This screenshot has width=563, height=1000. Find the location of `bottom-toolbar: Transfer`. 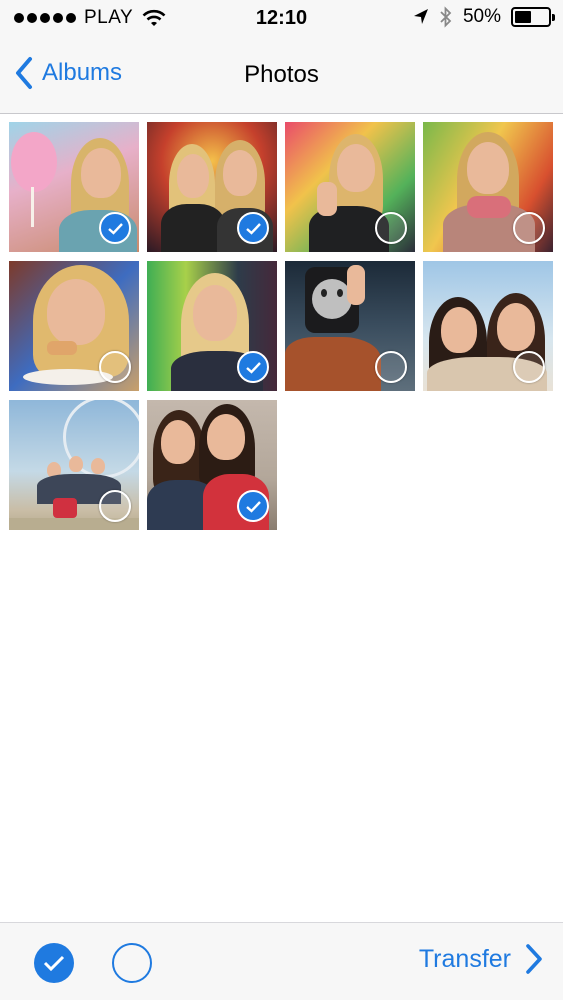

bottom-toolbar: Transfer is located at coordinates (281, 961).